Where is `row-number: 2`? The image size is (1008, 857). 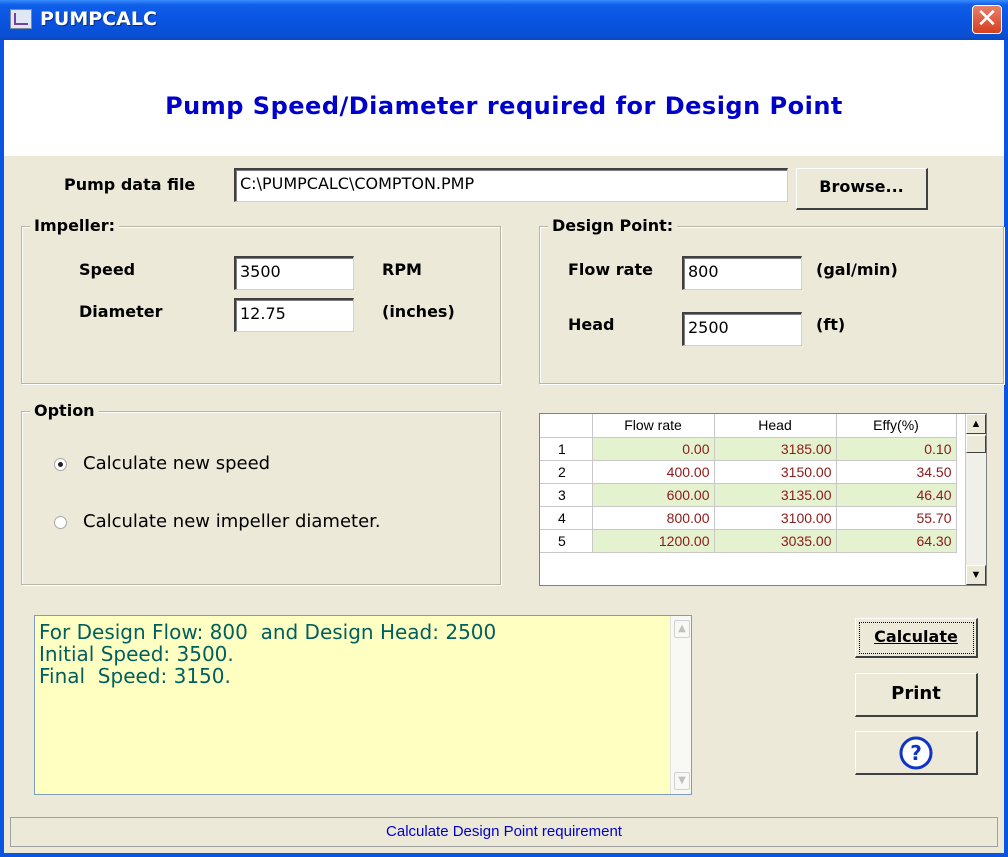
row-number: 2 is located at coordinates (566, 472).